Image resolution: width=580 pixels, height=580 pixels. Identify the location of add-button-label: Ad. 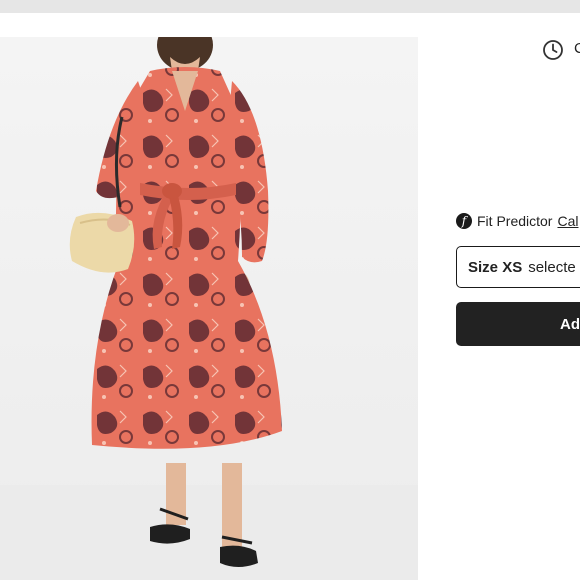
(570, 324).